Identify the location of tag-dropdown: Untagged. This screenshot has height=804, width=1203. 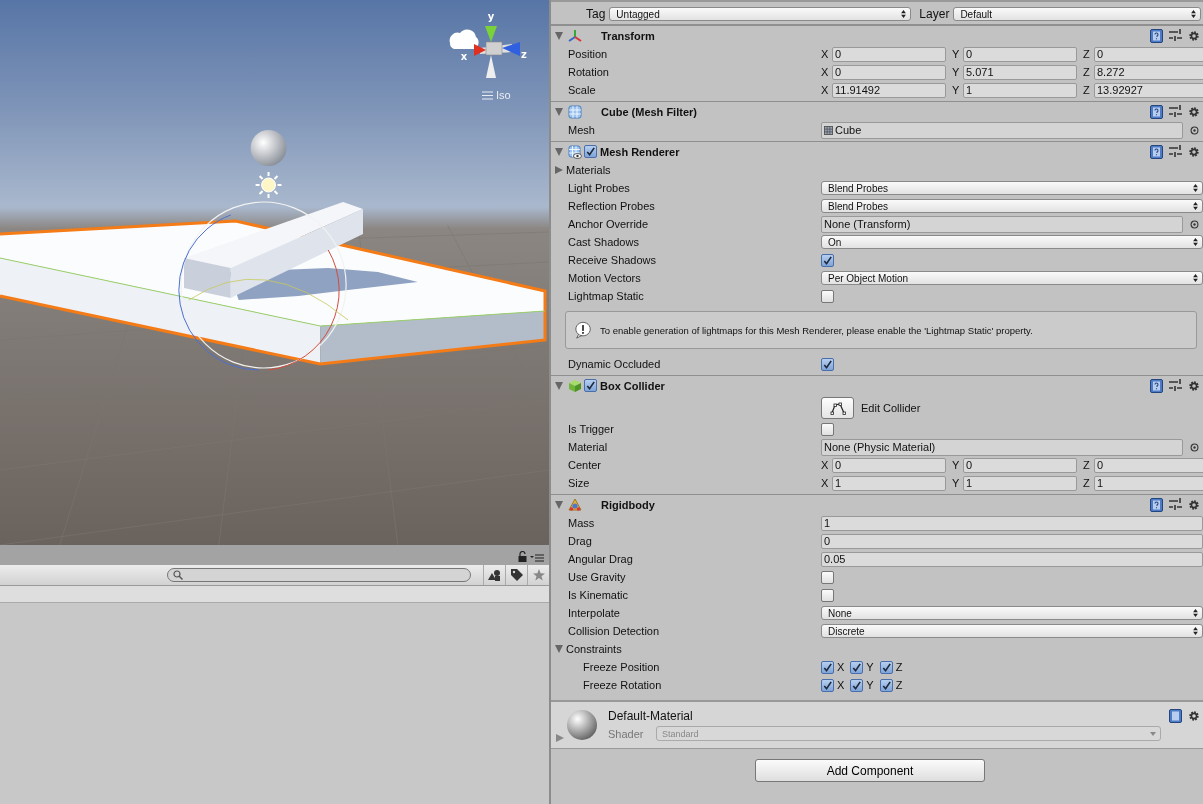
(760, 14).